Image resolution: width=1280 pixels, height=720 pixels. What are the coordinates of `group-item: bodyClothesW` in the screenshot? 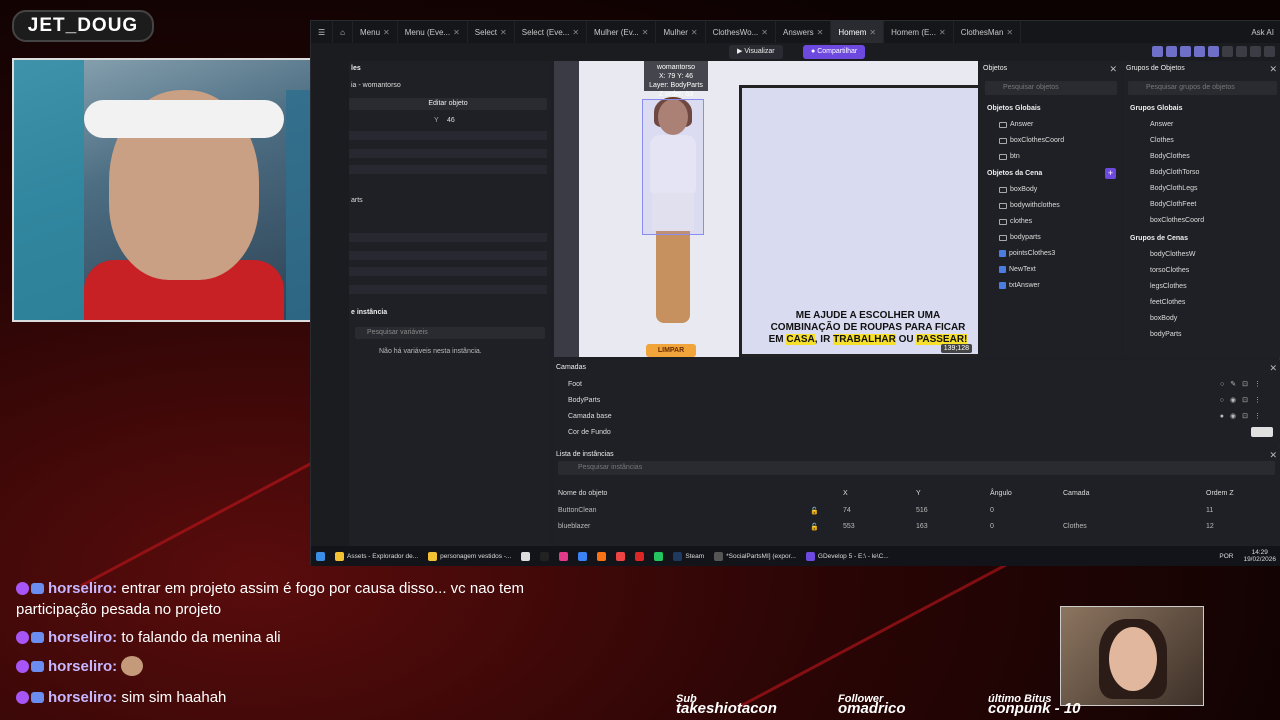 It's located at (1173, 254).